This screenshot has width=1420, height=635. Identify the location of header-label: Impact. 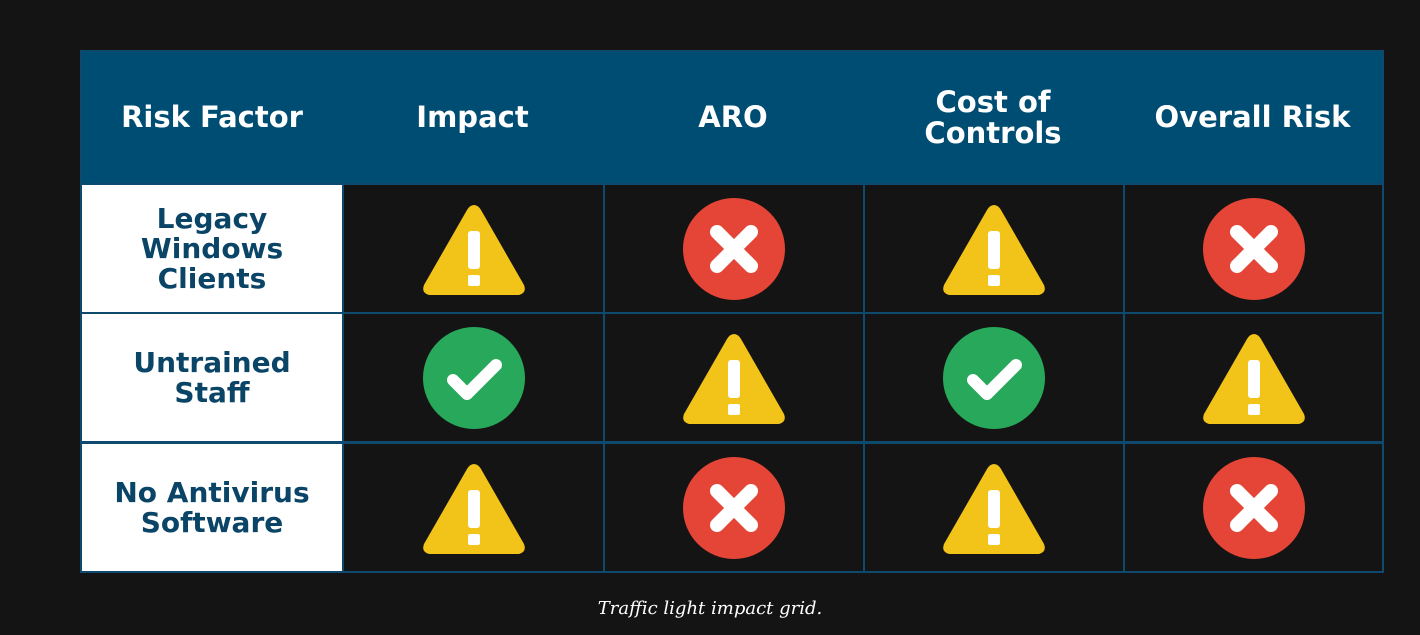
(472, 117).